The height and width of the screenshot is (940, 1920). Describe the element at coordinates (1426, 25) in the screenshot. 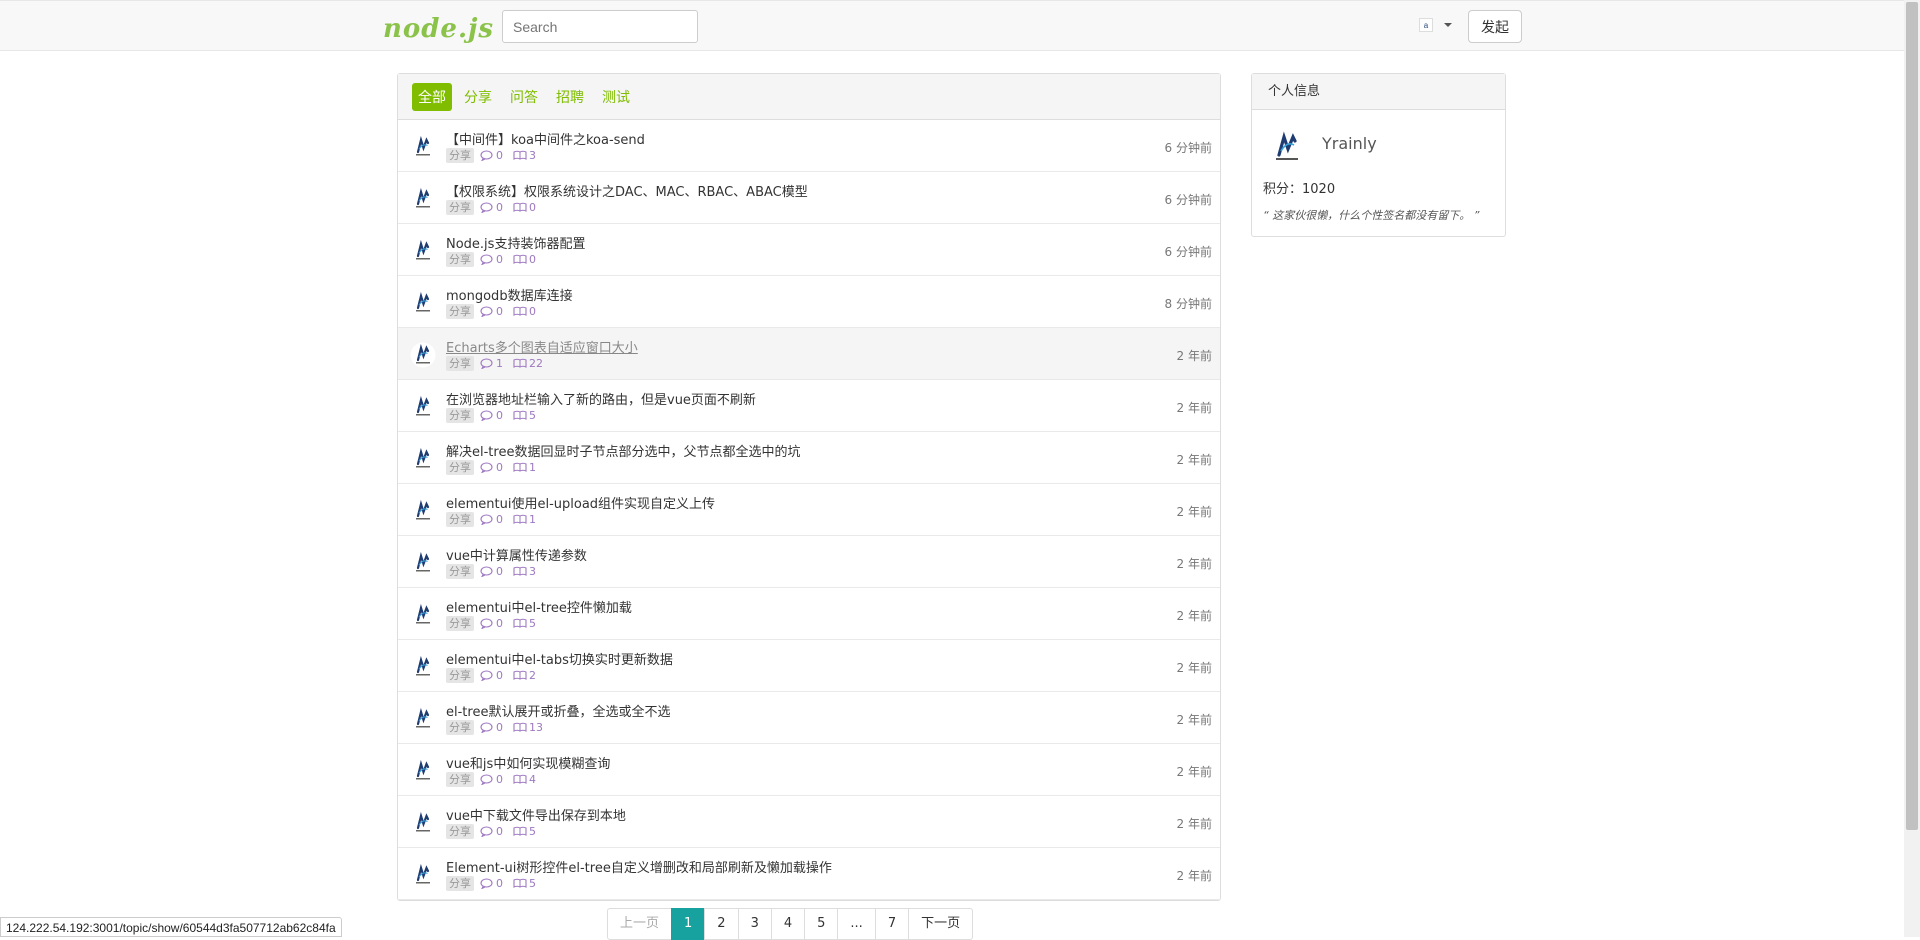

I see `user-avatar-icon: a` at that location.